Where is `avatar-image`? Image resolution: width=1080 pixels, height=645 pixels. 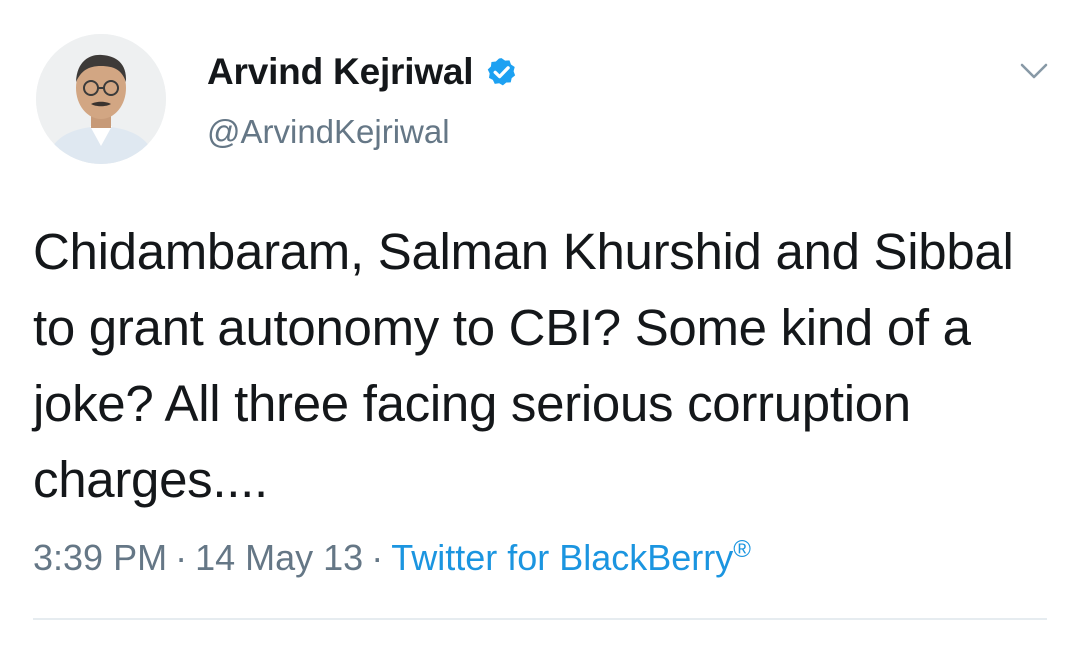 avatar-image is located at coordinates (101, 99).